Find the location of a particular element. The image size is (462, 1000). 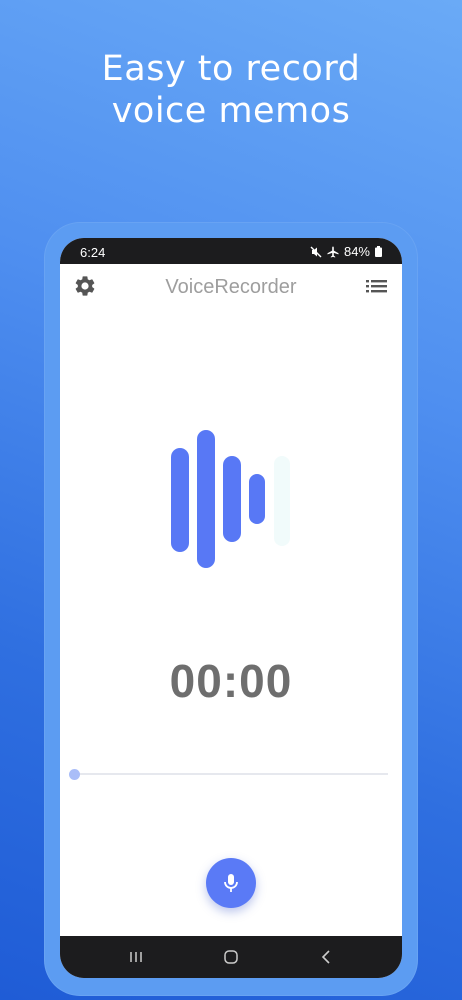

app-bar: VoiceRecorder is located at coordinates (231, 287).